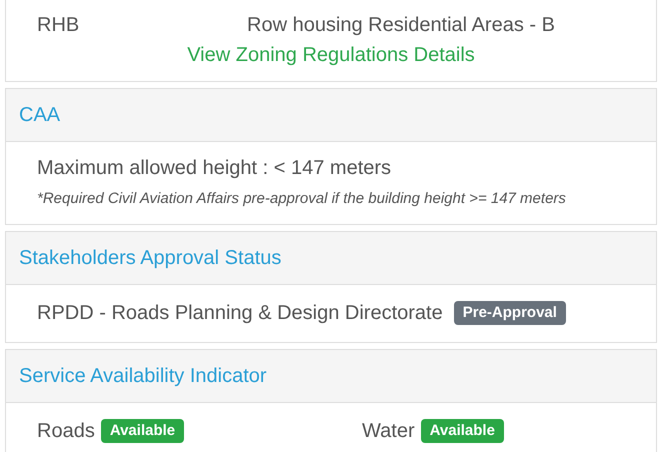 The image size is (668, 452). Describe the element at coordinates (302, 198) in the screenshot. I see `approval-note: *Required Civil Aviation Affairs pre-approval if the building height >= 147 meters` at that location.